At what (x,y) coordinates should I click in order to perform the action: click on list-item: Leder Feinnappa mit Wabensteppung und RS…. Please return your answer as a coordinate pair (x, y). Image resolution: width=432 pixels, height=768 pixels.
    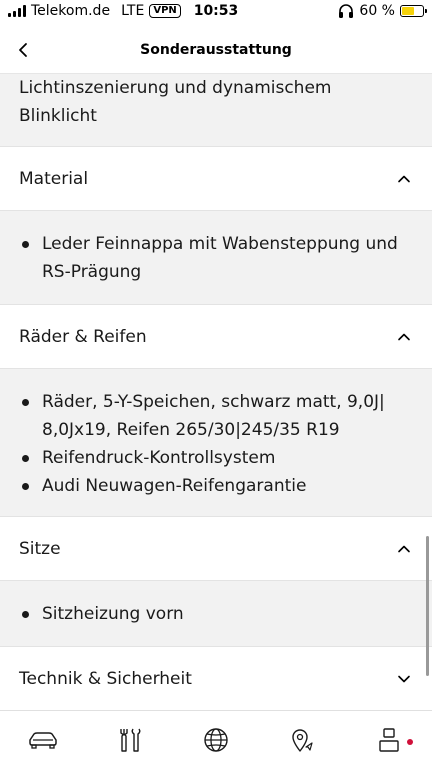
    Looking at the image, I should click on (216, 258).